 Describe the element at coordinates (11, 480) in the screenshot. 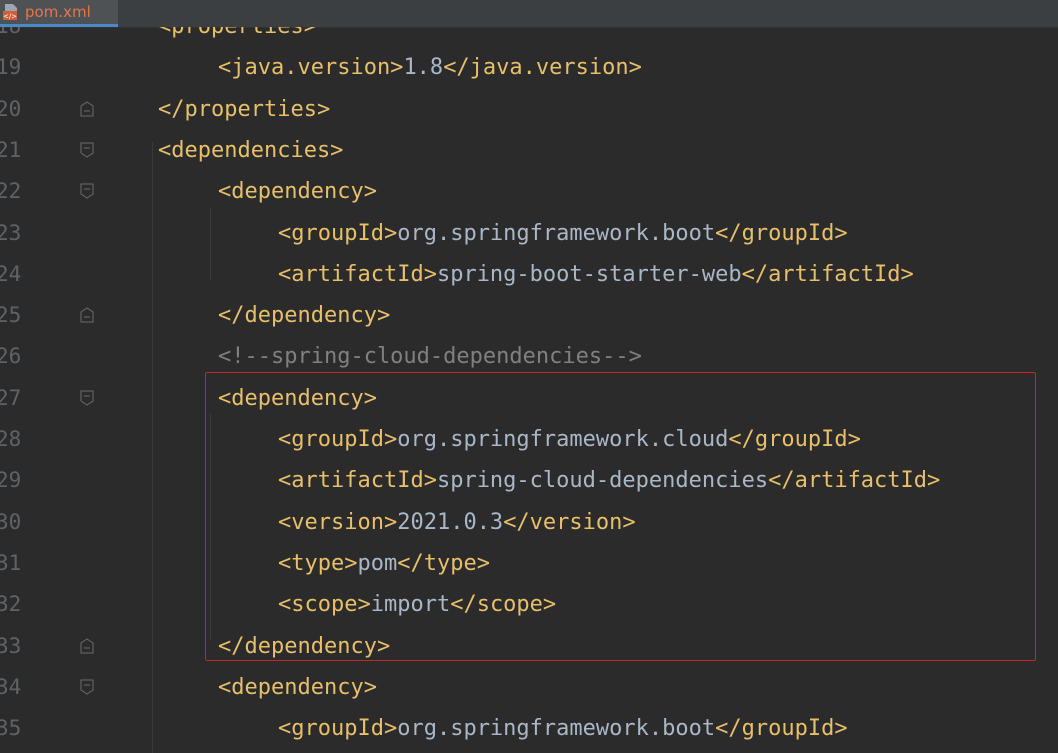

I see `line-number: 29` at that location.